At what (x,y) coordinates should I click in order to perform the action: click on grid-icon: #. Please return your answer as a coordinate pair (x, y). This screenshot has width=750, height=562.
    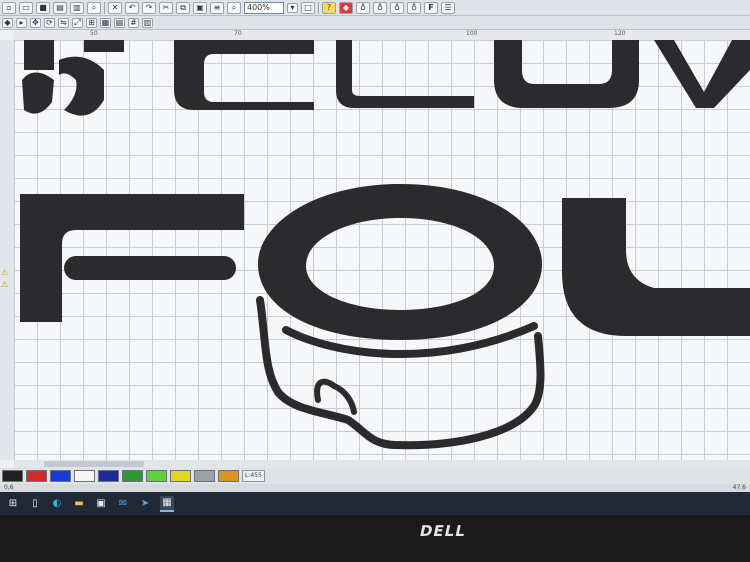
    Looking at the image, I should click on (133, 22).